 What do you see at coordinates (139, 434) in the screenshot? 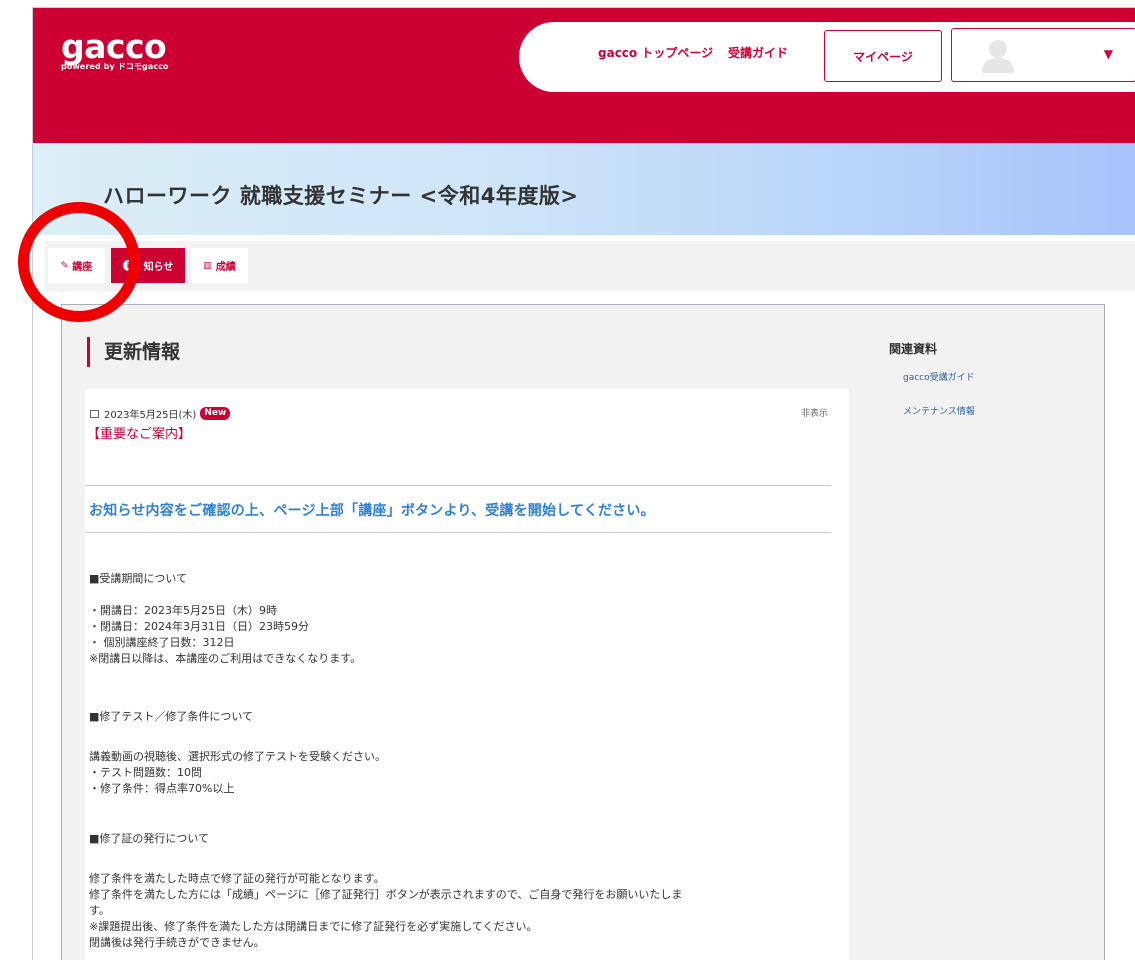
I see `post-subject: 【重要なご案内】` at bounding box center [139, 434].